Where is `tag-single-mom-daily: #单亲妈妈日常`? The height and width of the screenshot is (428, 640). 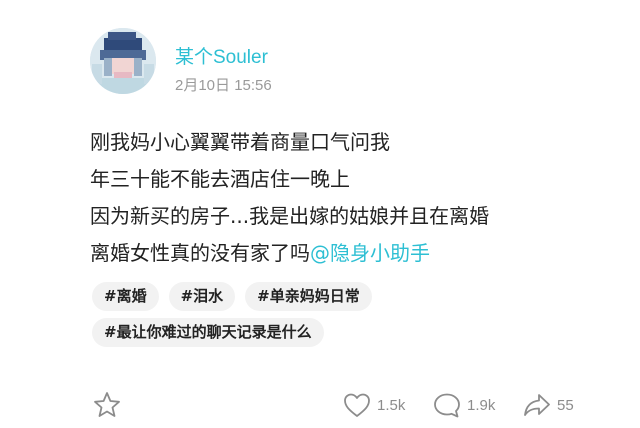
tag-single-mom-daily: #单亲妈妈日常 is located at coordinates (308, 296).